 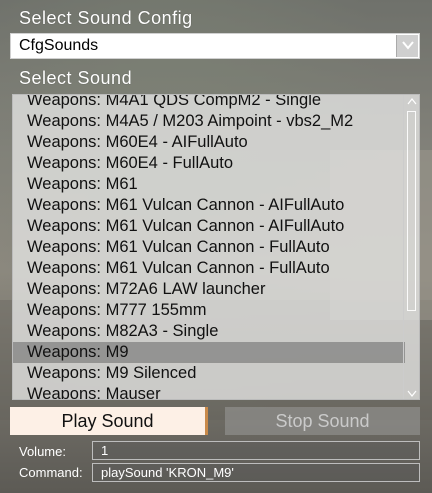 What do you see at coordinates (209, 121) in the screenshot?
I see `sound-list-item: Weapons: M4A5 / M203 Aimpoint - vbs2_M2` at bounding box center [209, 121].